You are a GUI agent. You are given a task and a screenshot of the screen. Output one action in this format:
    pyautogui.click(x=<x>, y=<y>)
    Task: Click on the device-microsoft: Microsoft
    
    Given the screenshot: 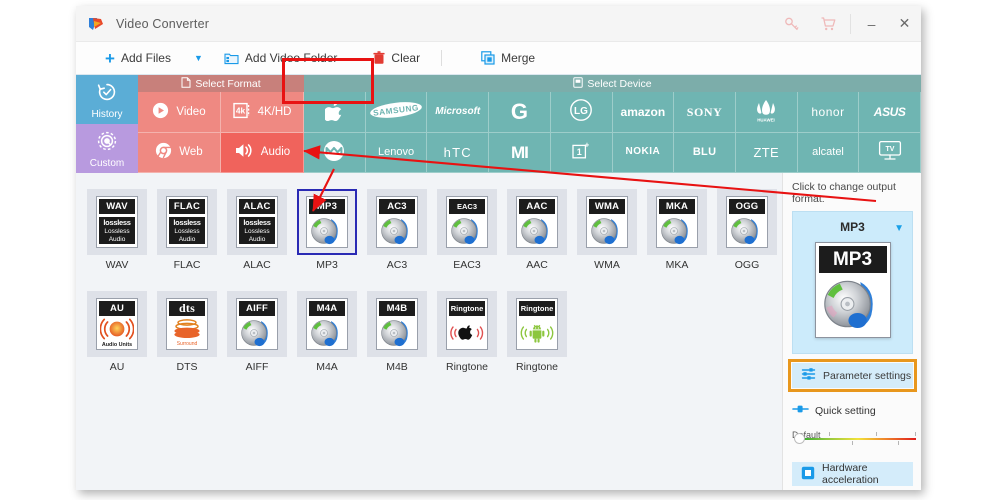 What is the action you would take?
    pyautogui.click(x=458, y=112)
    